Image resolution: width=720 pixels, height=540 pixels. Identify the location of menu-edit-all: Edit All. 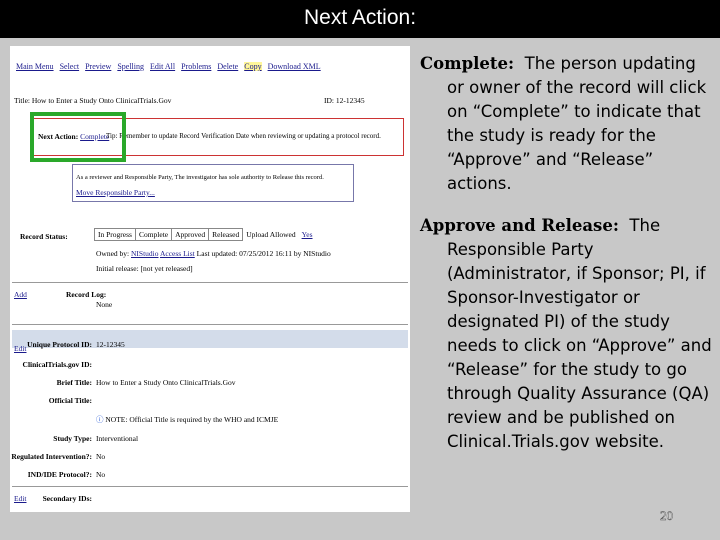
(162, 66).